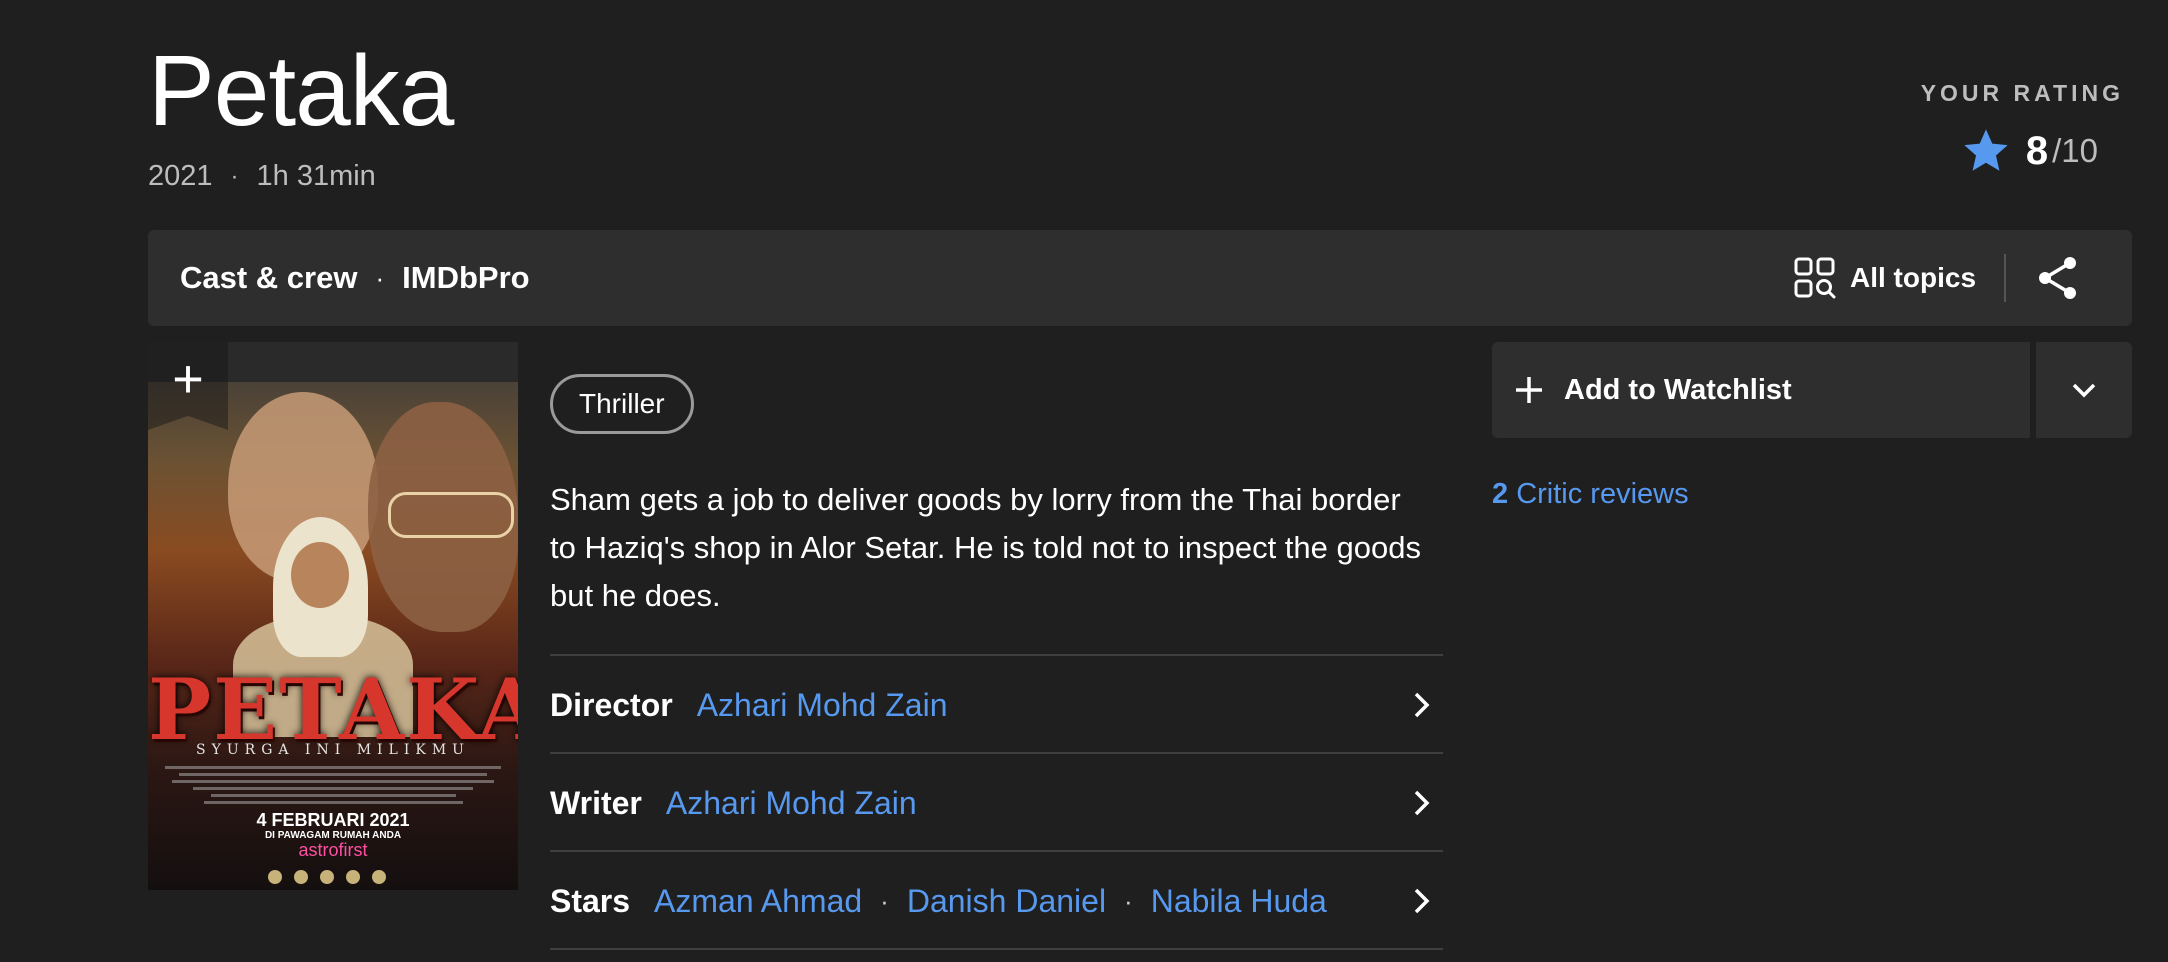  Describe the element at coordinates (1986, 150) in the screenshot. I see `star-icon` at that location.